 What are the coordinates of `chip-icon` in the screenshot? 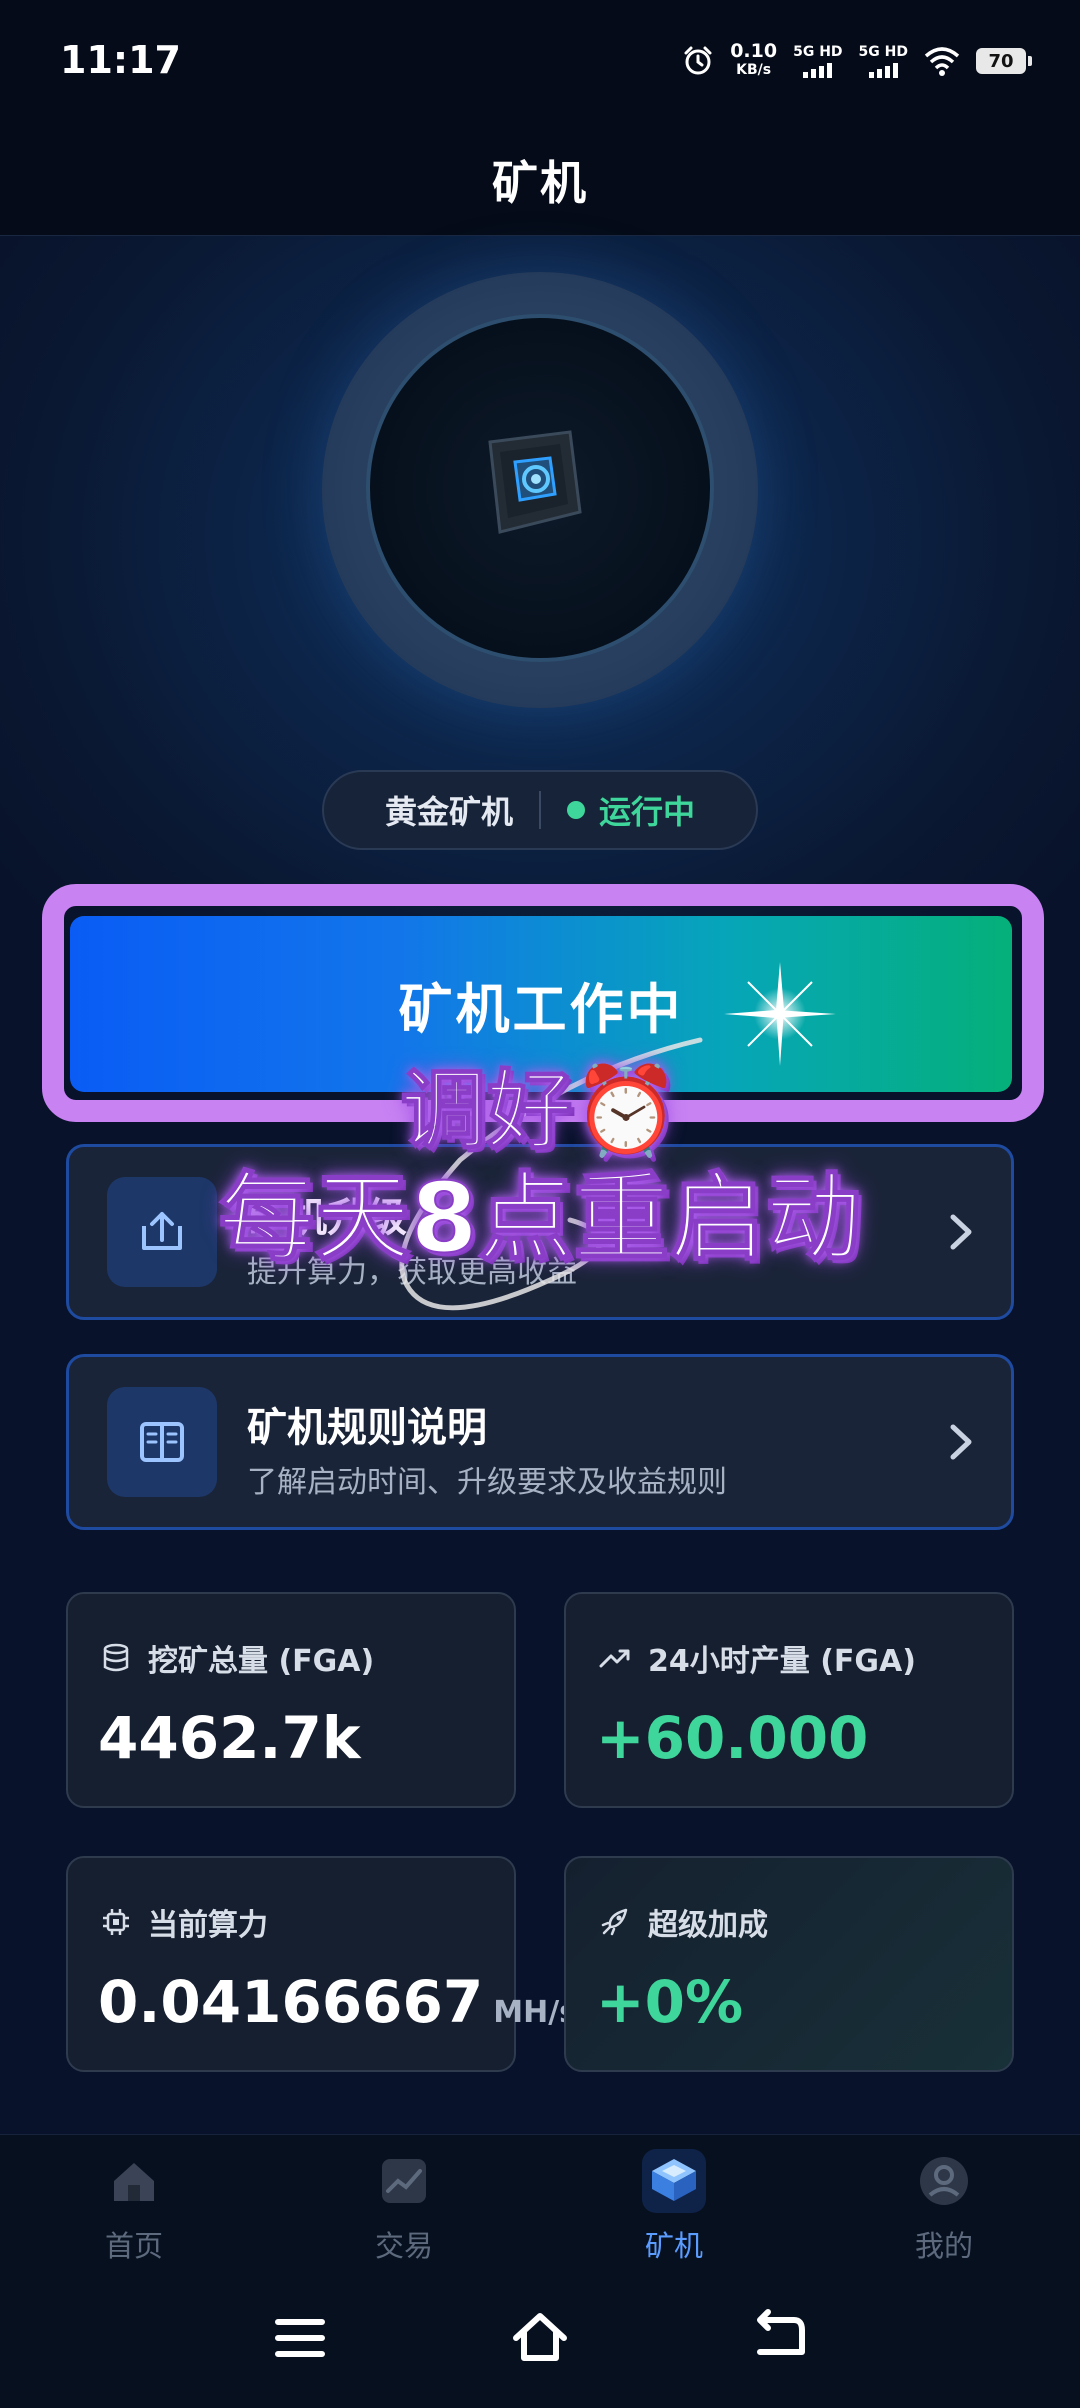 It's located at (116, 1922).